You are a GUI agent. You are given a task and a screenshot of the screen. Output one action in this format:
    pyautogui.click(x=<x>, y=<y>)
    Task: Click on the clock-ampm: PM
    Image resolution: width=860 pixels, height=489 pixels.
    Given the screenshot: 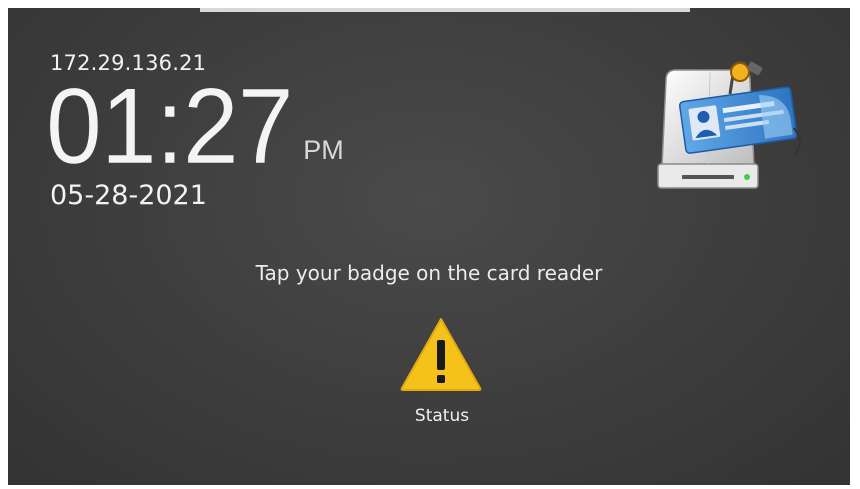 What is the action you would take?
    pyautogui.click(x=323, y=150)
    